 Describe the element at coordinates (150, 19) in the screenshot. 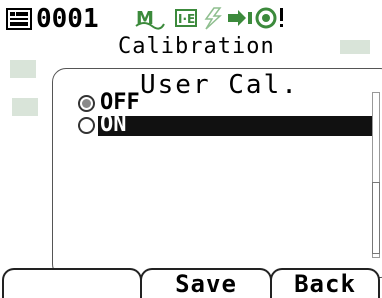

I see `measurement-mode-icon: M` at that location.